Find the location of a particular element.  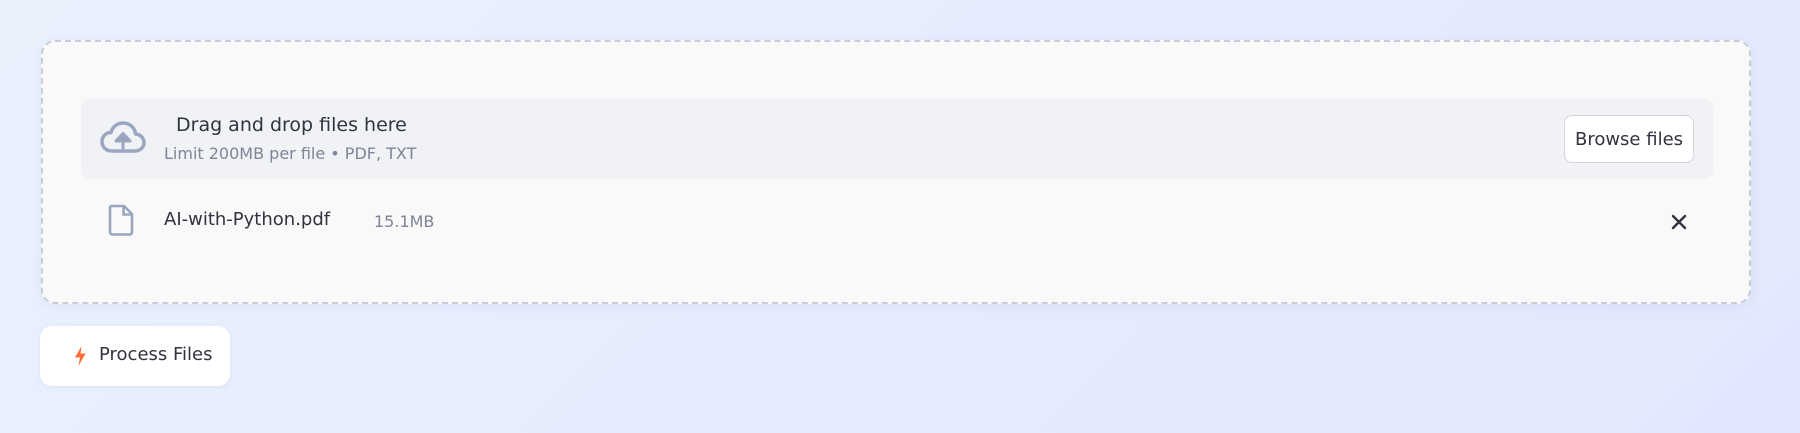

process-files-label: Process Files is located at coordinates (156, 354).